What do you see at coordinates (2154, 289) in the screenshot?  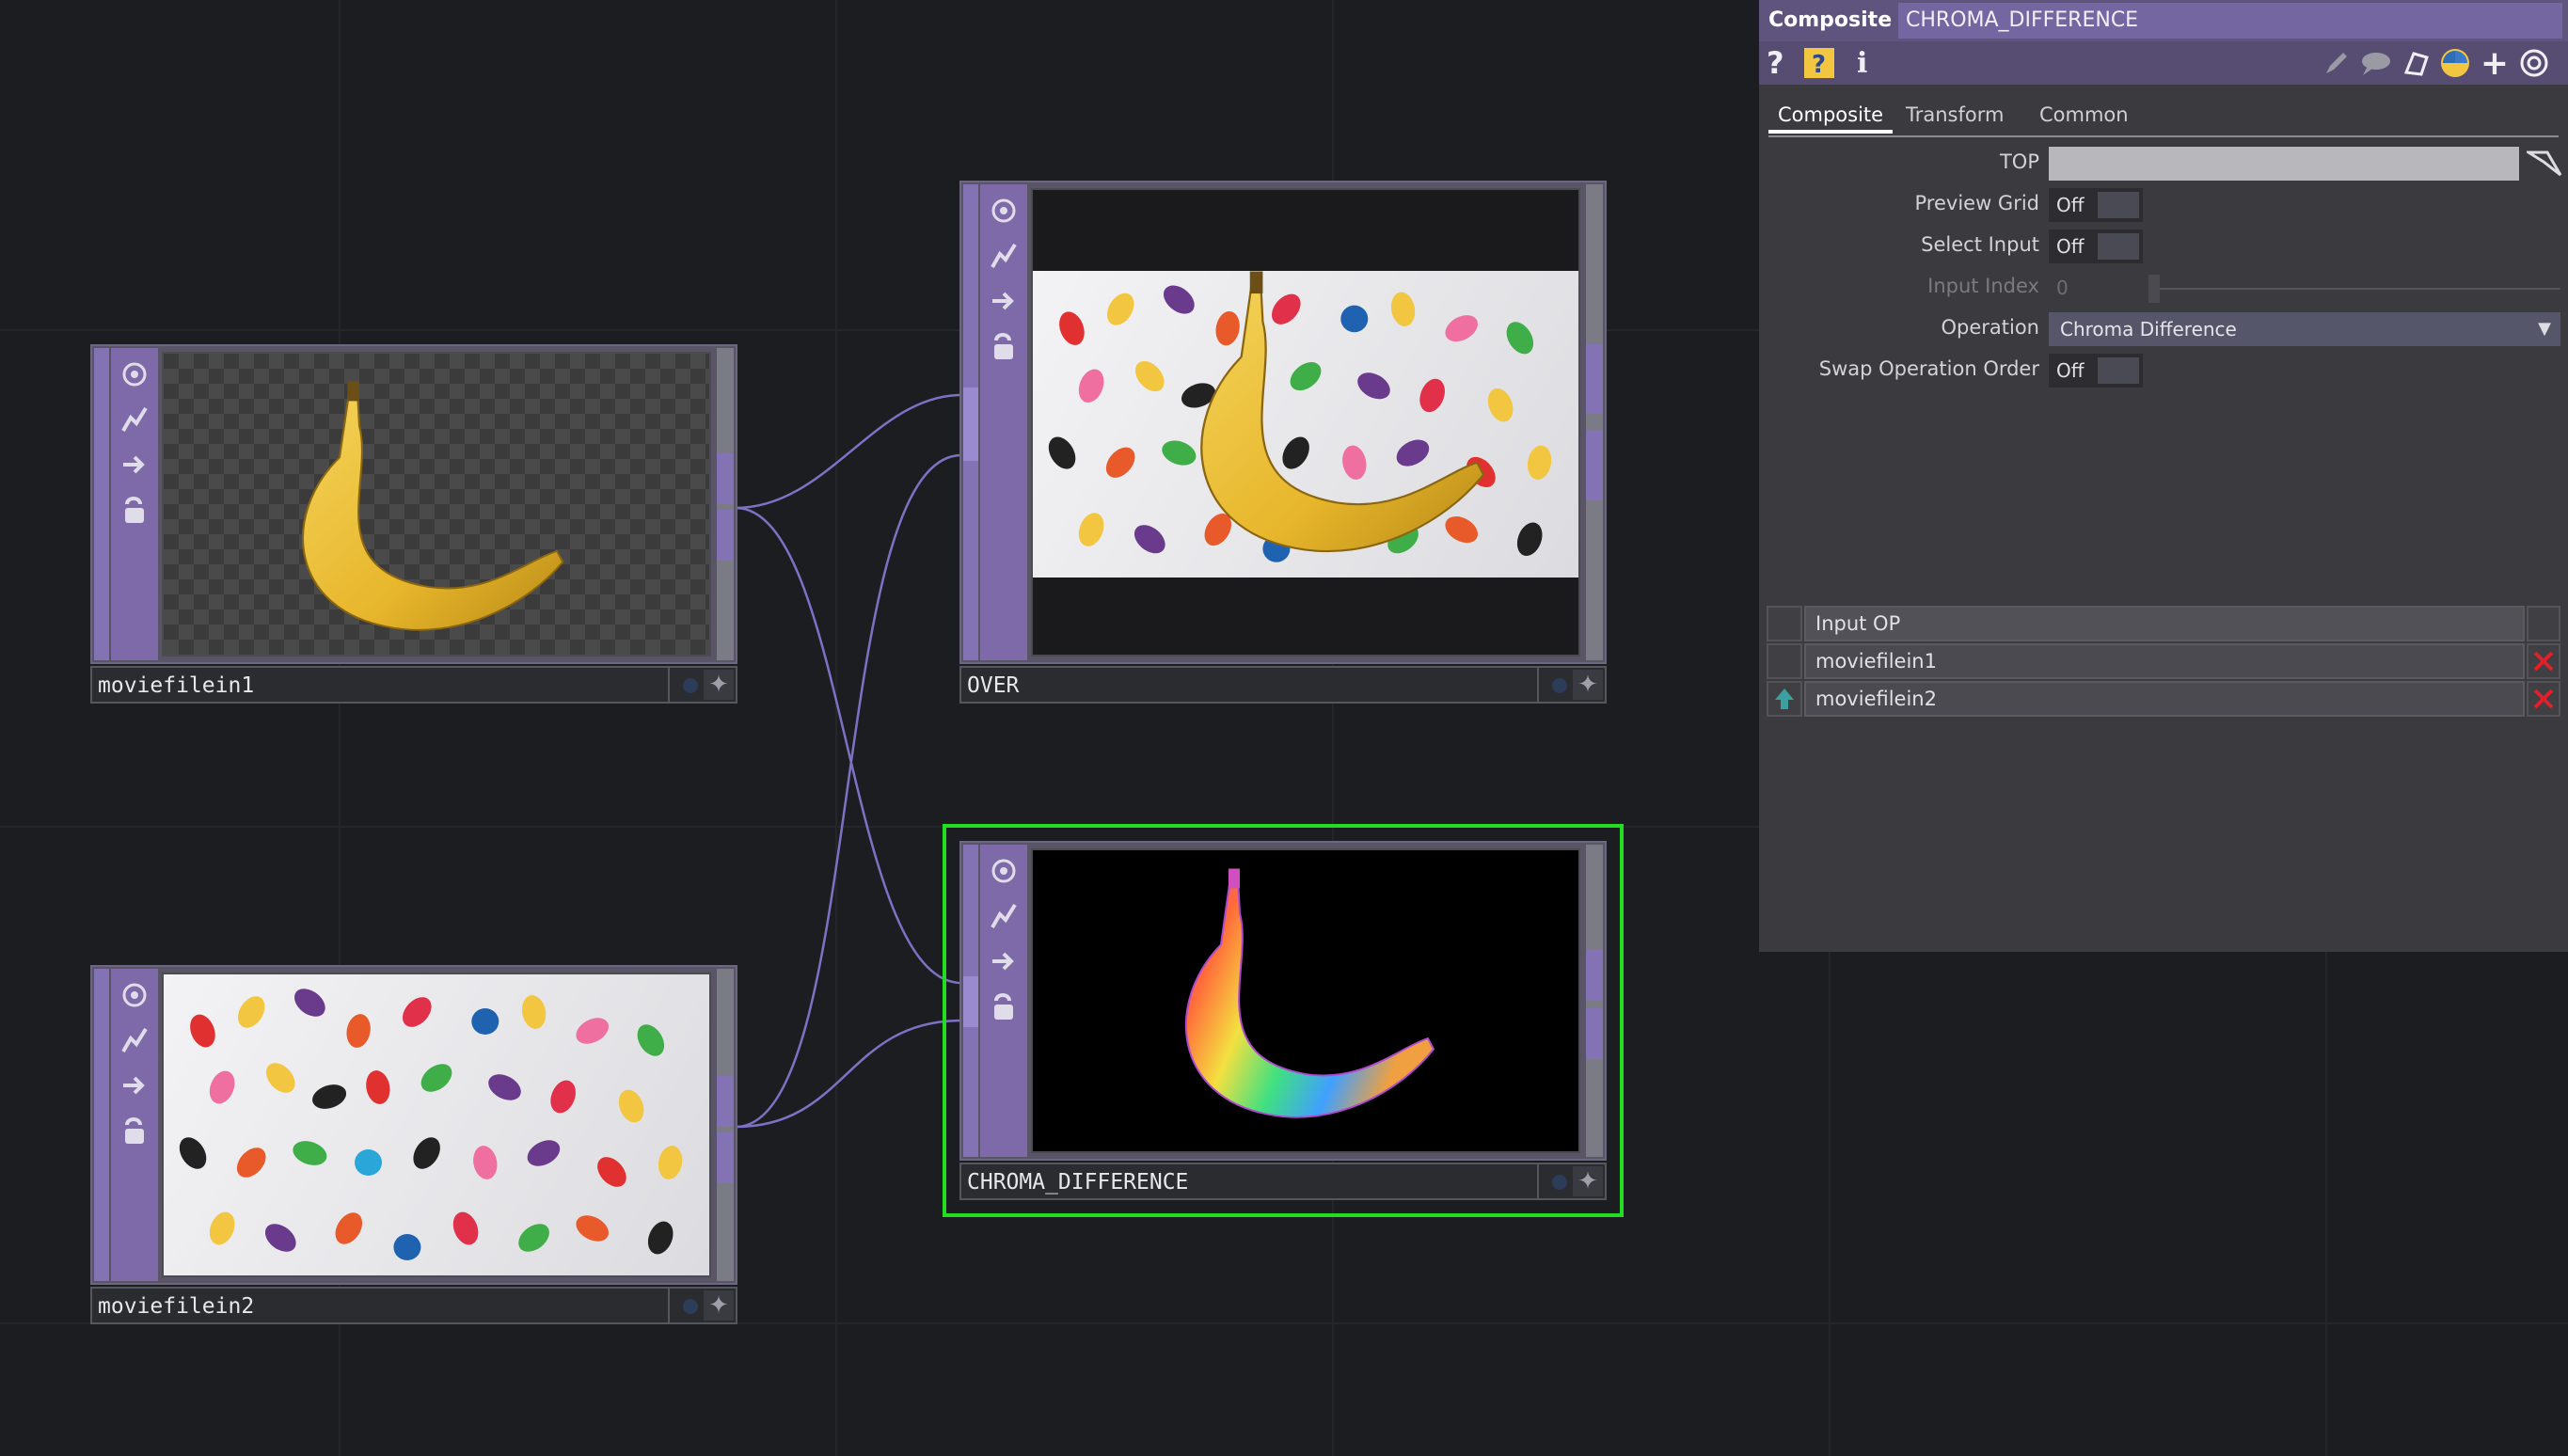 I see `slider-handle` at bounding box center [2154, 289].